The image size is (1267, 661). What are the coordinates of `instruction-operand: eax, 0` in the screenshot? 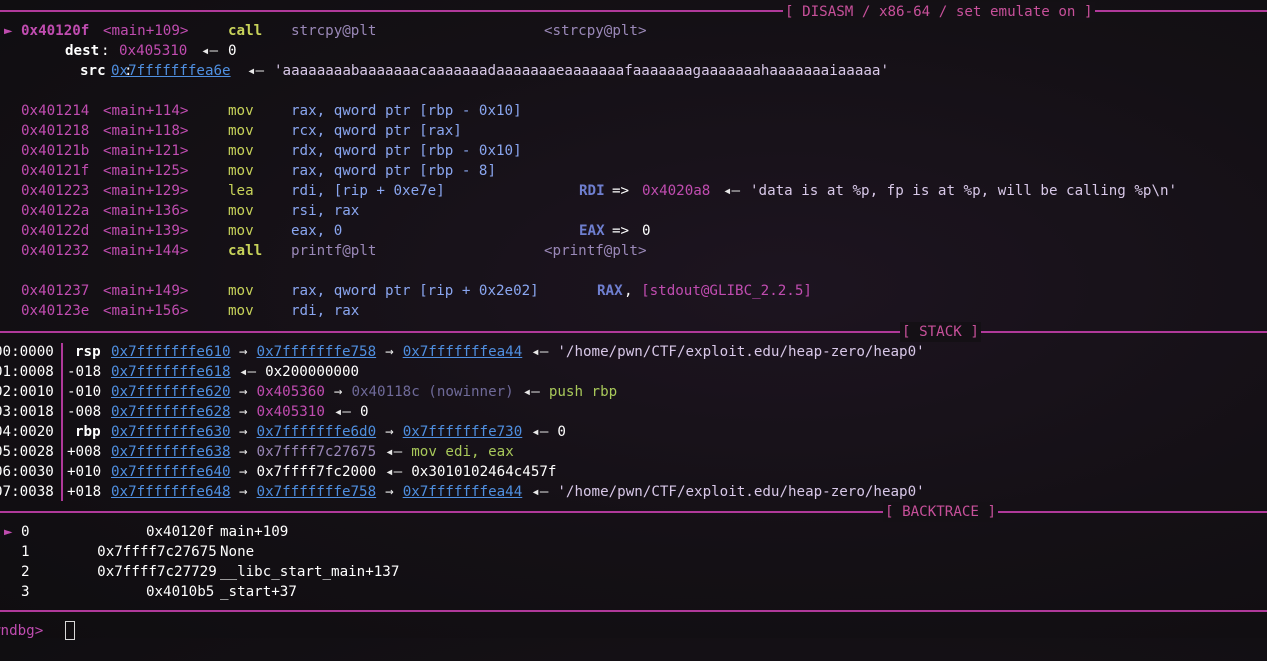 It's located at (317, 231).